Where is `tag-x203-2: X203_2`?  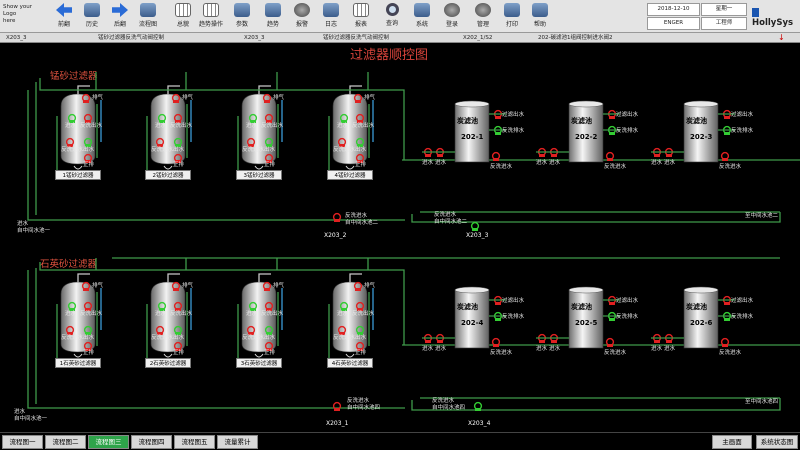 tag-x203-2: X203_2 is located at coordinates (335, 235).